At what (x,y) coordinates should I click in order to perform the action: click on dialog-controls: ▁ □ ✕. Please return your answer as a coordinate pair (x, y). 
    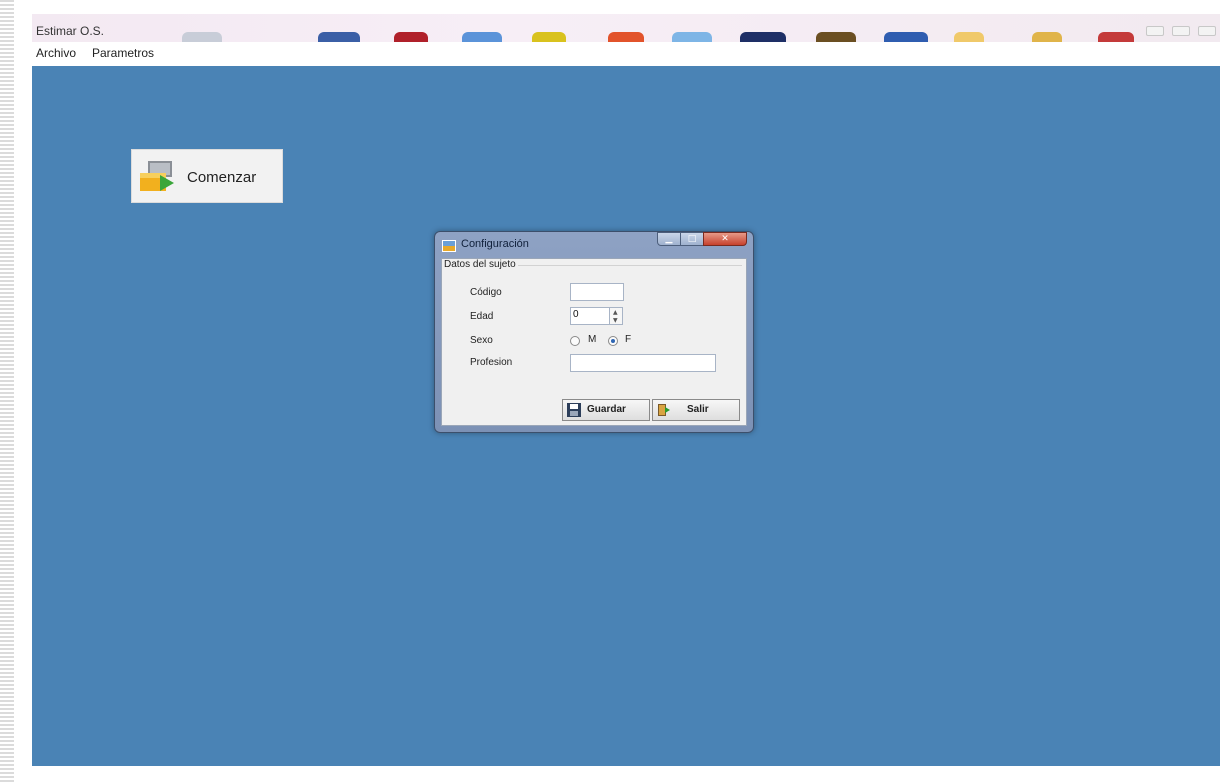
    Looking at the image, I should click on (702, 239).